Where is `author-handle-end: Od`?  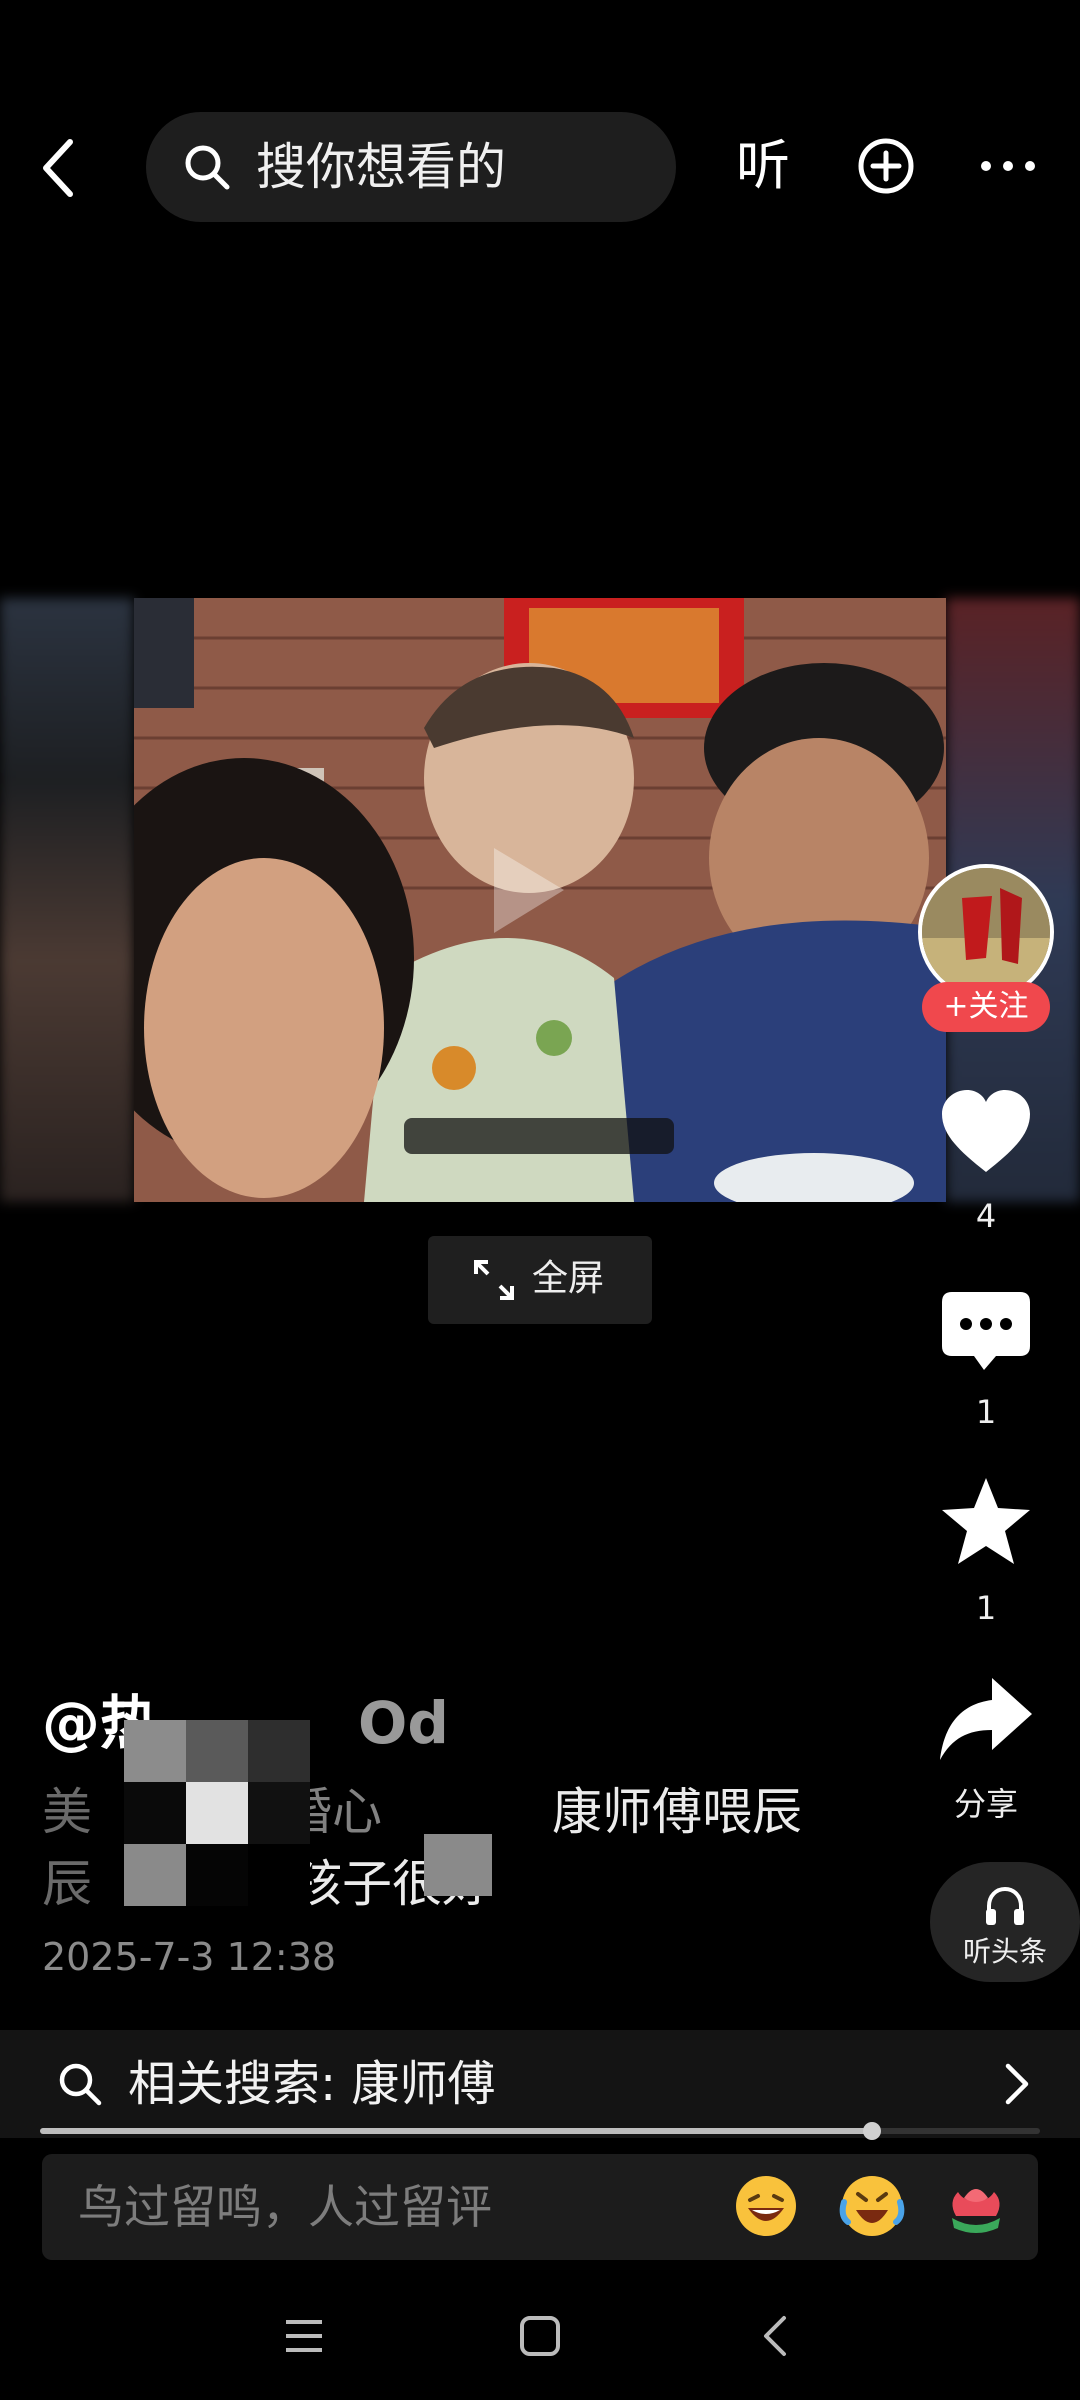
author-handle-end: Od is located at coordinates (403, 1723).